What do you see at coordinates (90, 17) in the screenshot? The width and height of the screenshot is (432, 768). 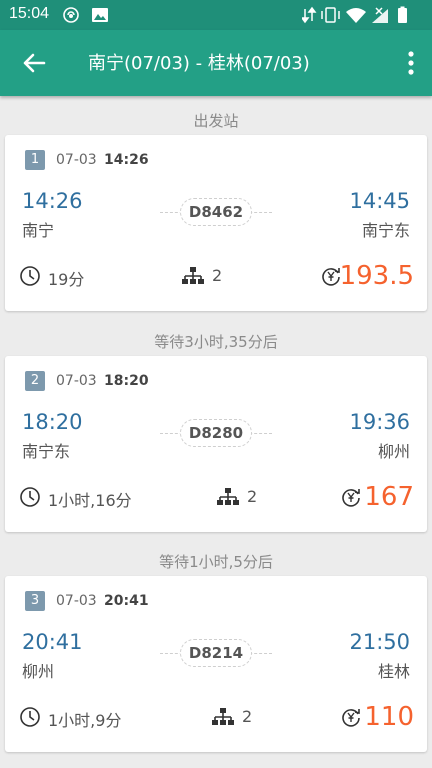 I see `status-left-icons` at bounding box center [90, 17].